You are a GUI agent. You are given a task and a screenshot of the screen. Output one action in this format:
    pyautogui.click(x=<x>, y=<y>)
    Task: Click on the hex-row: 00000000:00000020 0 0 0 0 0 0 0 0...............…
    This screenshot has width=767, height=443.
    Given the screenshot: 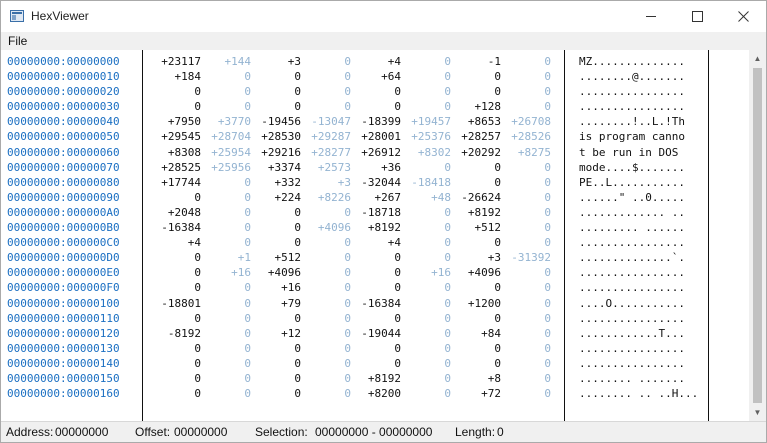 What is the action you would take?
    pyautogui.click(x=375, y=91)
    